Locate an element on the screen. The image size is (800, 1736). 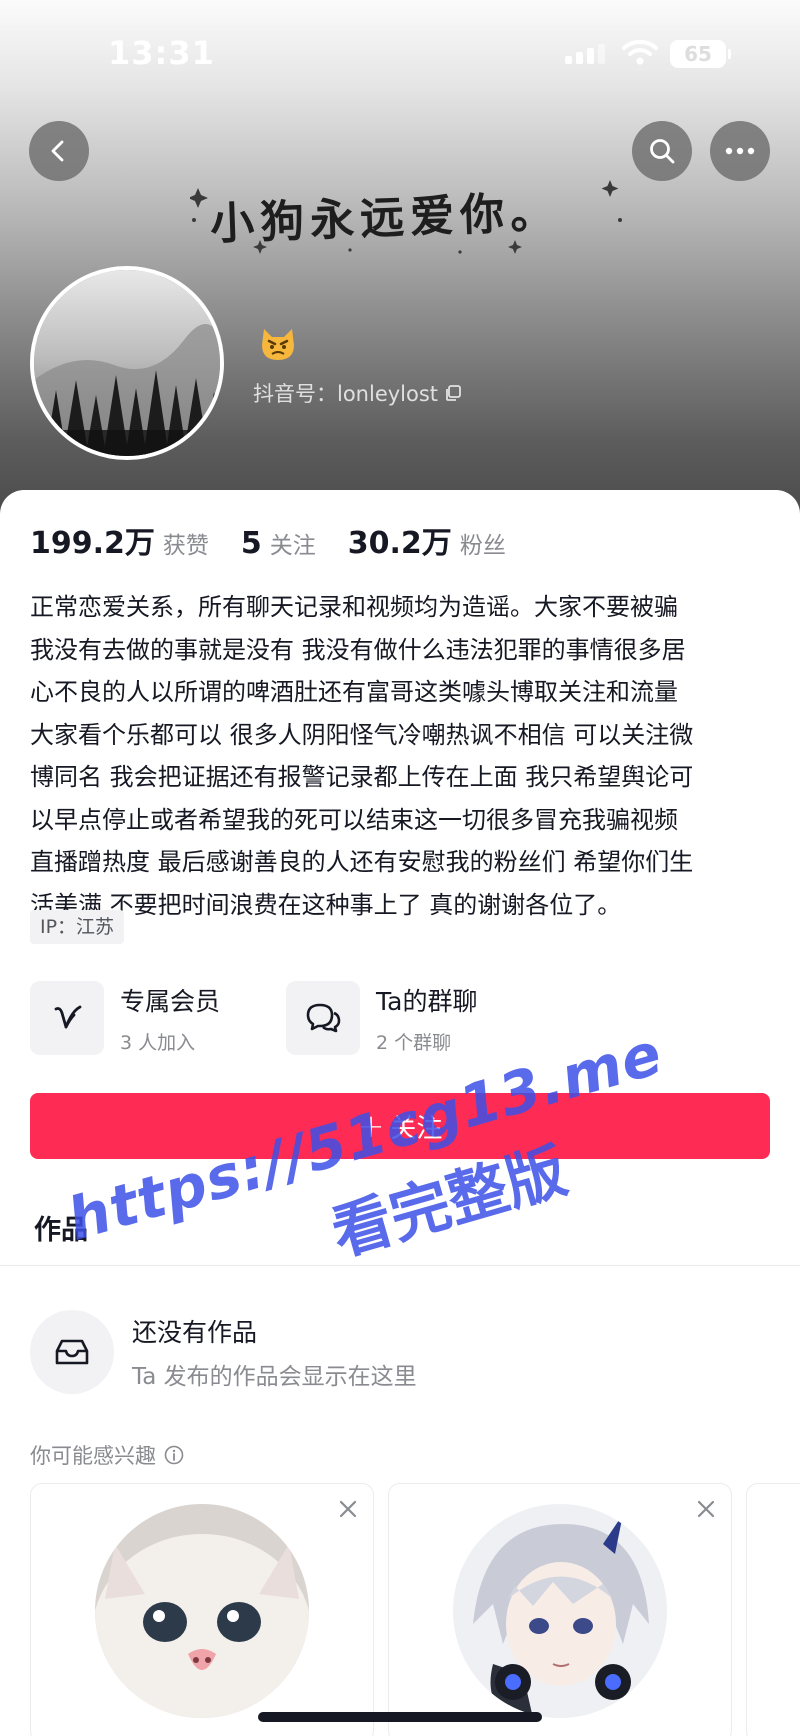
tab-divider is located at coordinates (400, 1265).